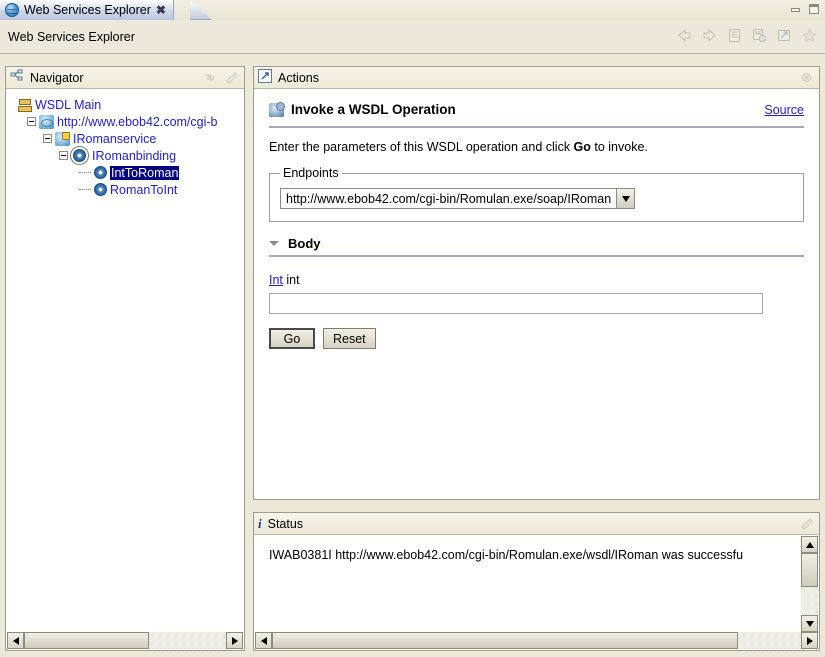 The width and height of the screenshot is (825, 657). Describe the element at coordinates (125, 104) in the screenshot. I see `tree-node-wsdl-main: WSDL Main` at that location.